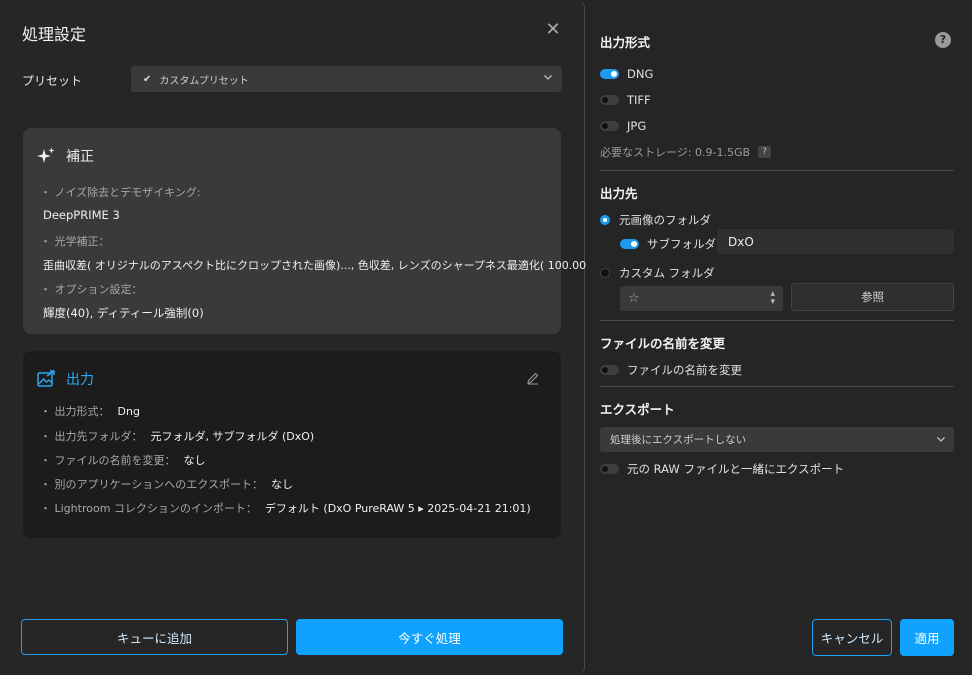 The height and width of the screenshot is (675, 972). What do you see at coordinates (605, 220) in the screenshot?
I see `original-folder-radio` at bounding box center [605, 220].